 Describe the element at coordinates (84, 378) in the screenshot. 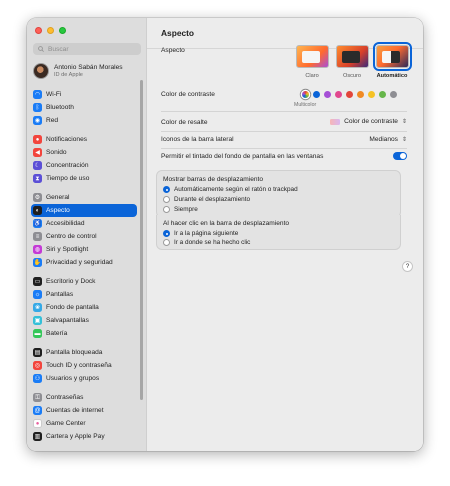

I see `sidebar-item-usuarios-y-grupos: ⚇ Usuarios y grupos` at that location.